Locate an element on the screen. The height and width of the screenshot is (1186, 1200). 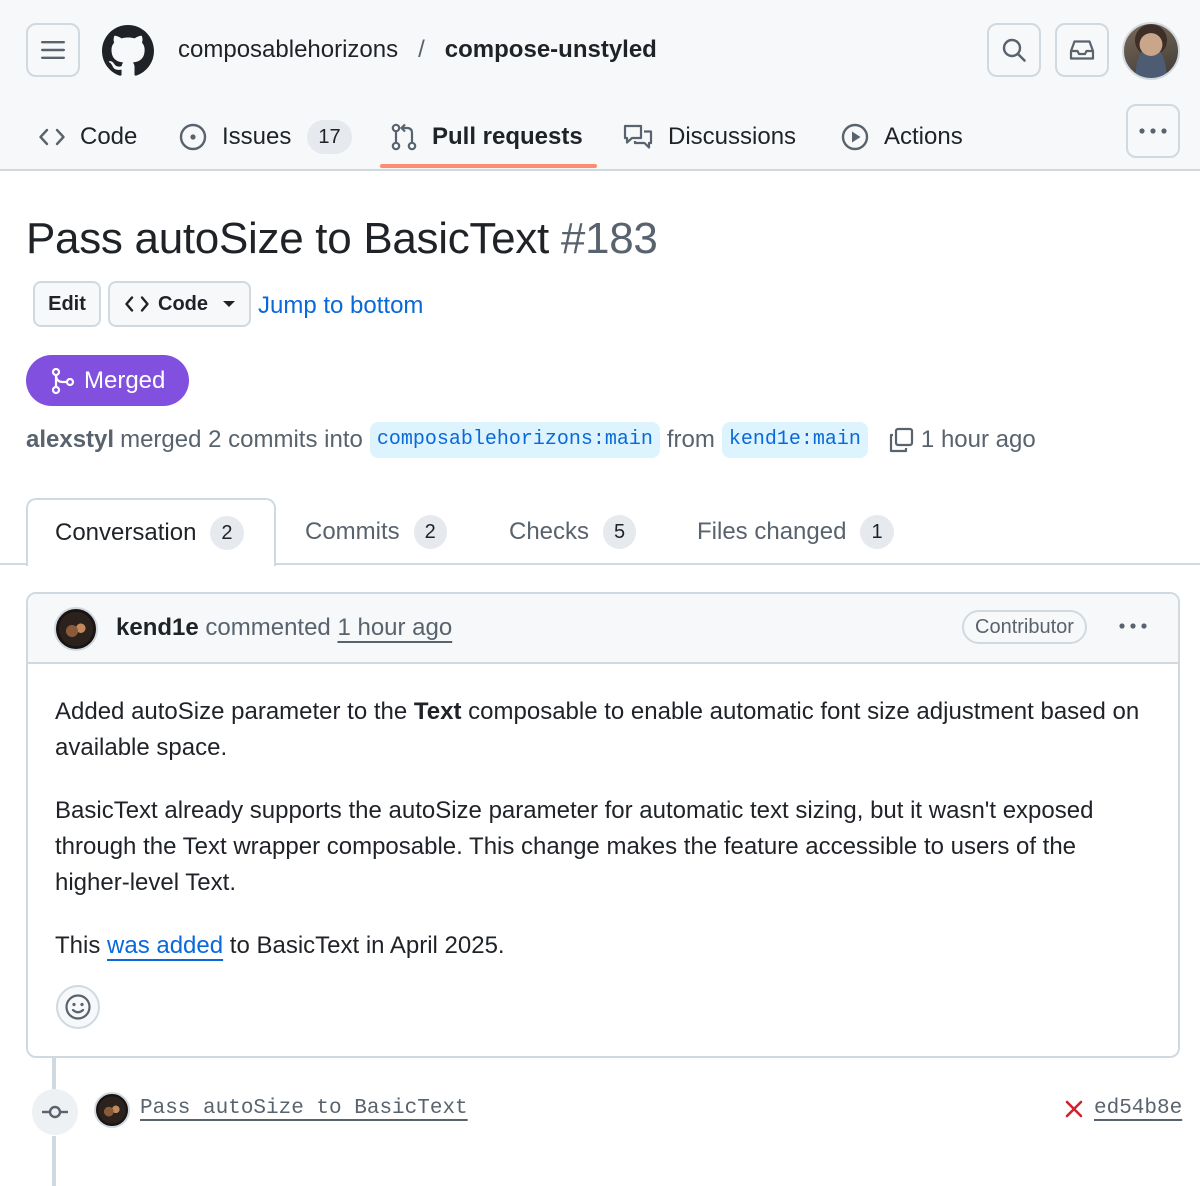
search-icon is located at coordinates (1014, 50).